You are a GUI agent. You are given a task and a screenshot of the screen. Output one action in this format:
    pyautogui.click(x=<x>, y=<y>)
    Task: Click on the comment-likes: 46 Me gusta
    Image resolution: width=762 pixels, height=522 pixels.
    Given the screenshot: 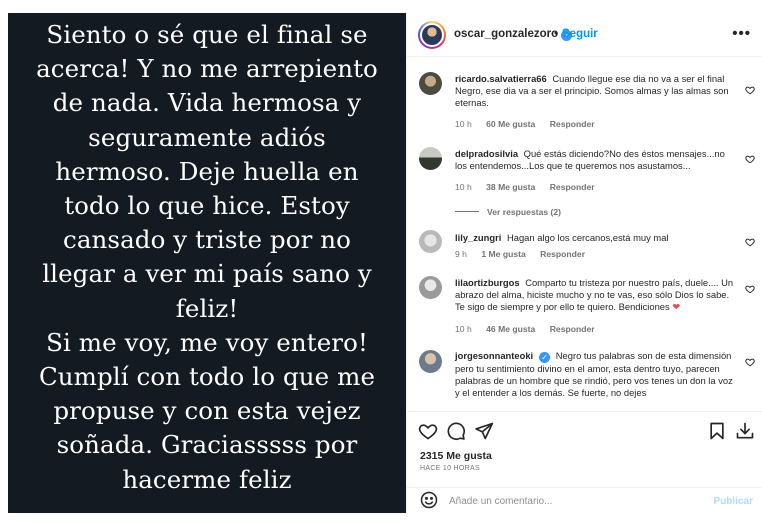 What is the action you would take?
    pyautogui.click(x=510, y=329)
    